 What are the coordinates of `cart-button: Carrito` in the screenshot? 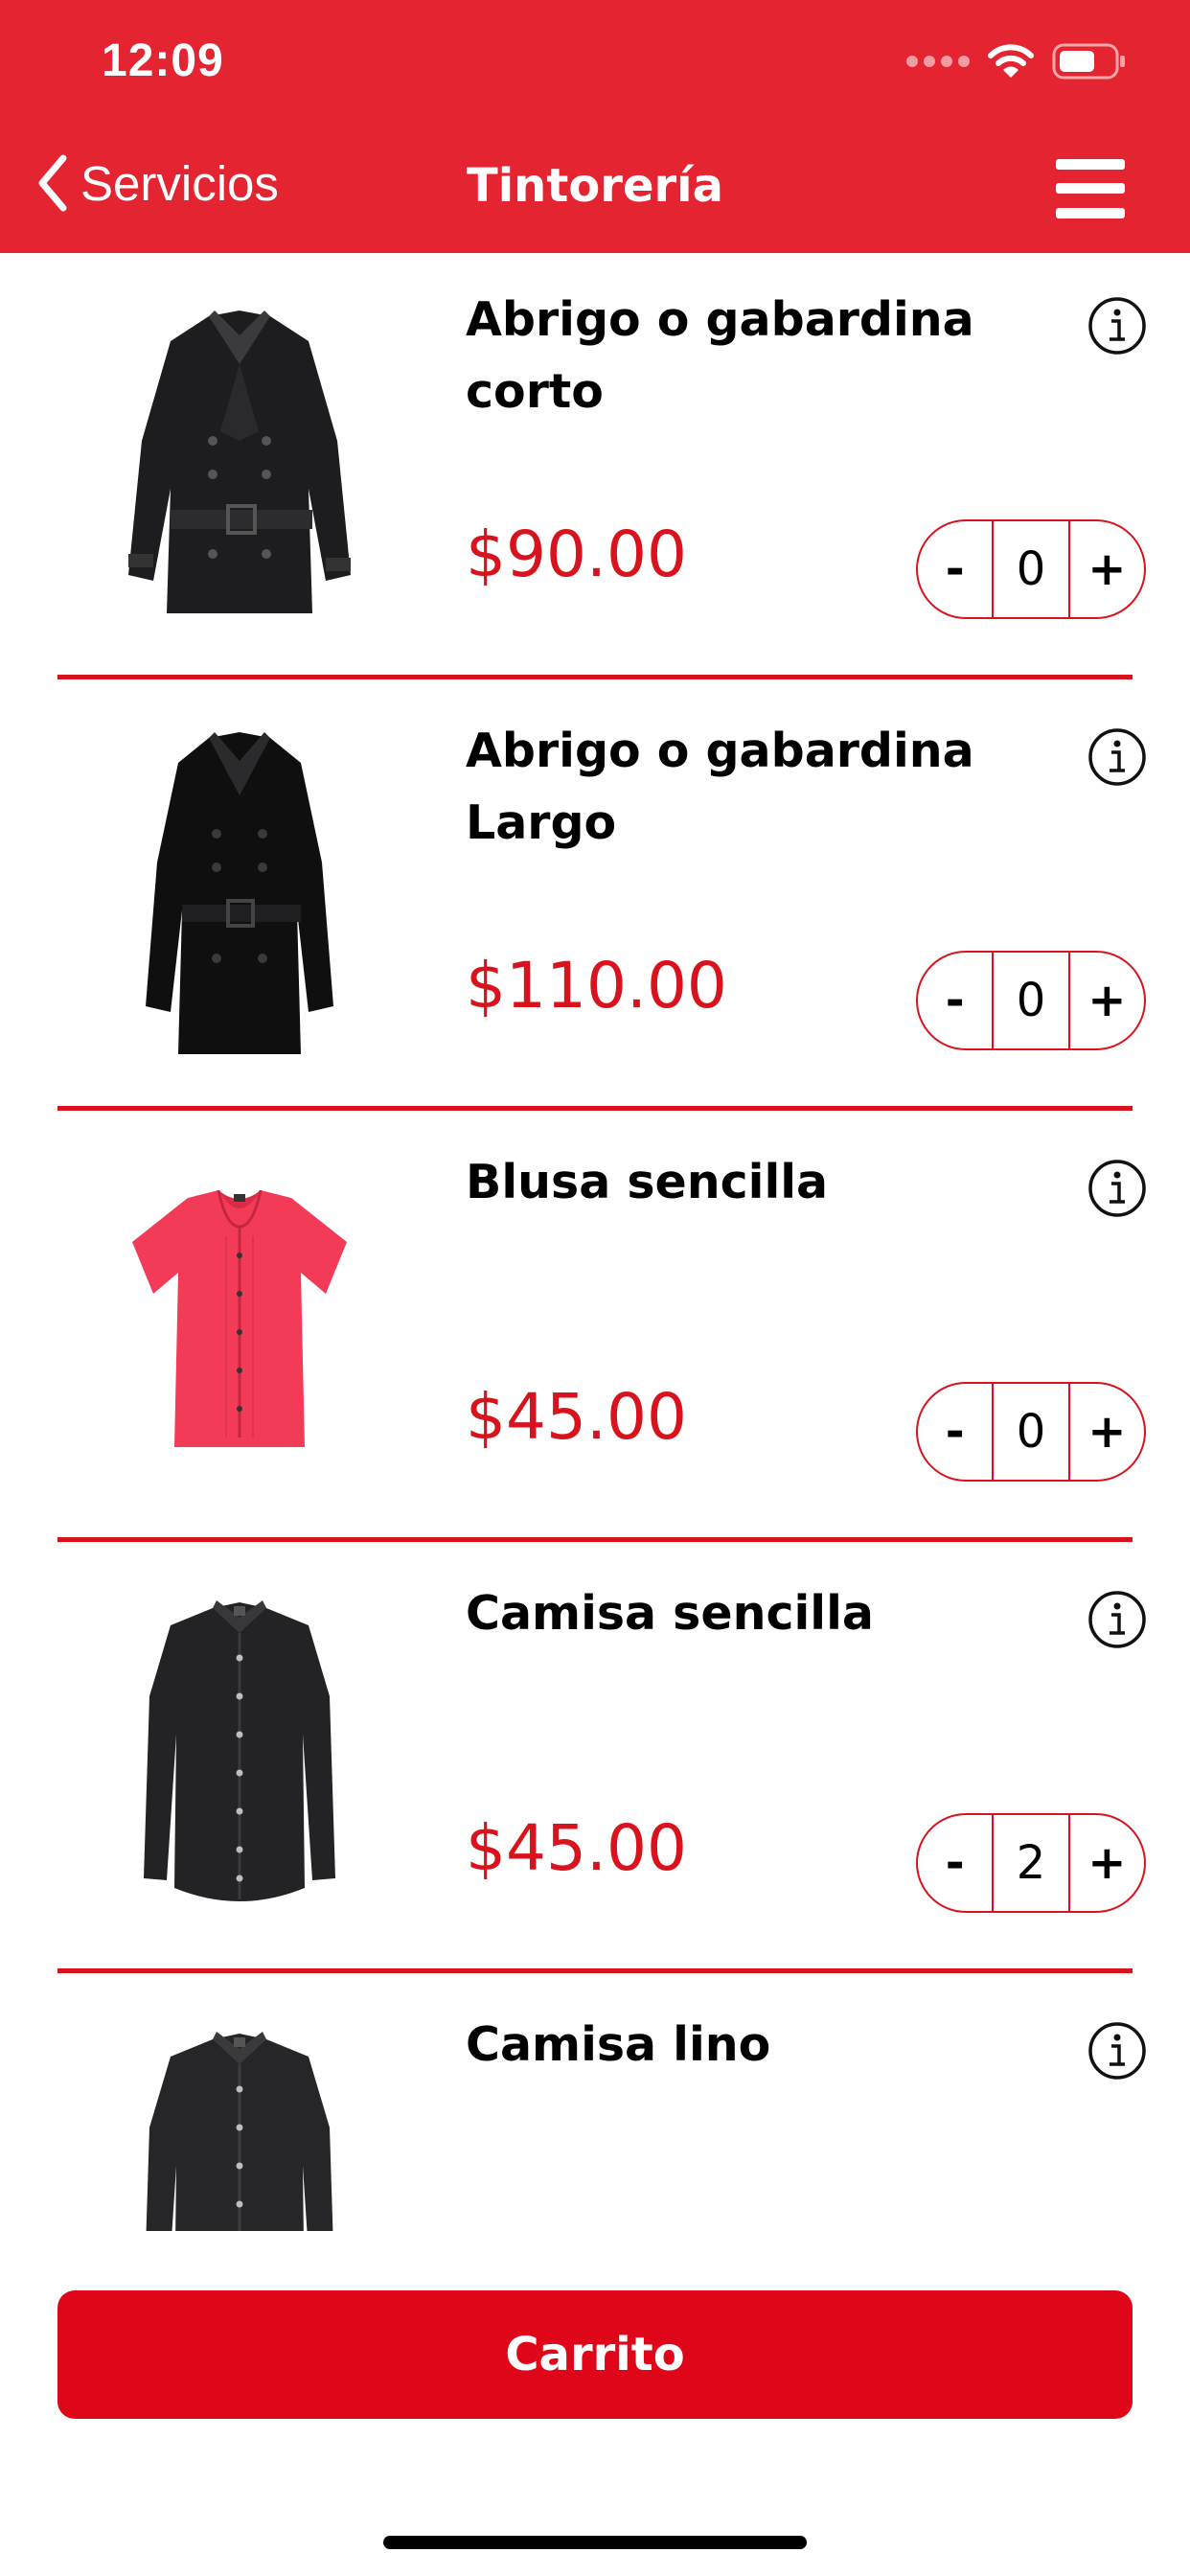 It's located at (595, 2354).